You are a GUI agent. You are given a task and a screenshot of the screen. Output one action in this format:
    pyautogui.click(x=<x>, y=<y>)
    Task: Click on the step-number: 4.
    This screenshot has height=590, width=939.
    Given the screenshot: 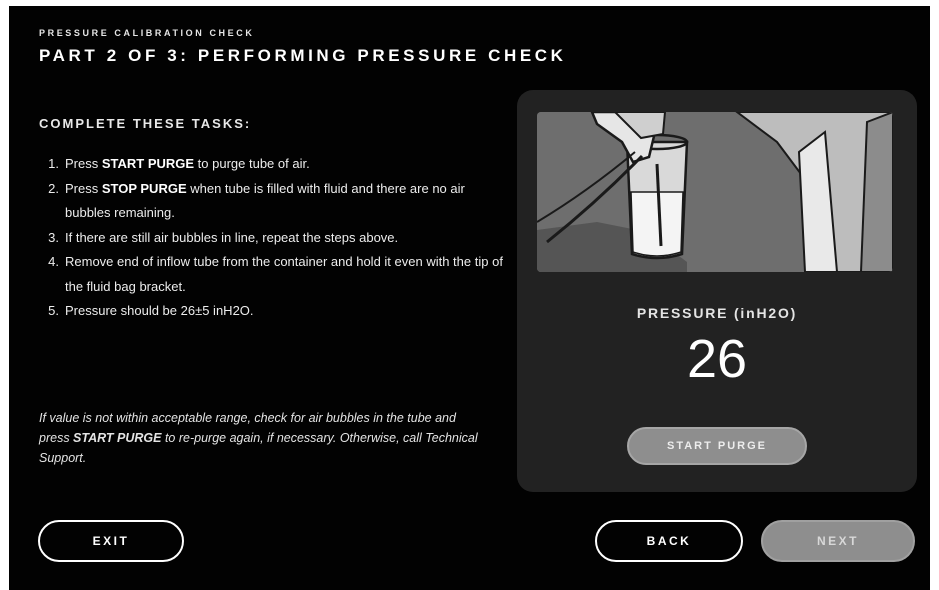 What is the action you would take?
    pyautogui.click(x=53, y=261)
    